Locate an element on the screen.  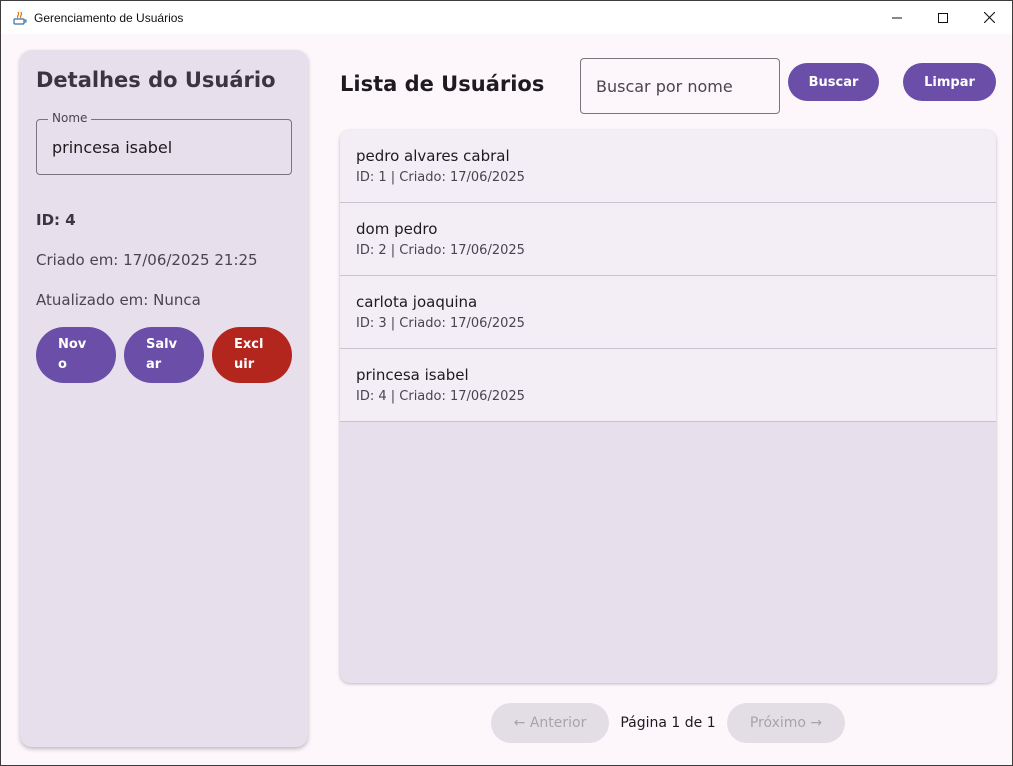
list-item-meta: ID: 2 | Criado: 17/06/2025 is located at coordinates (440, 250).